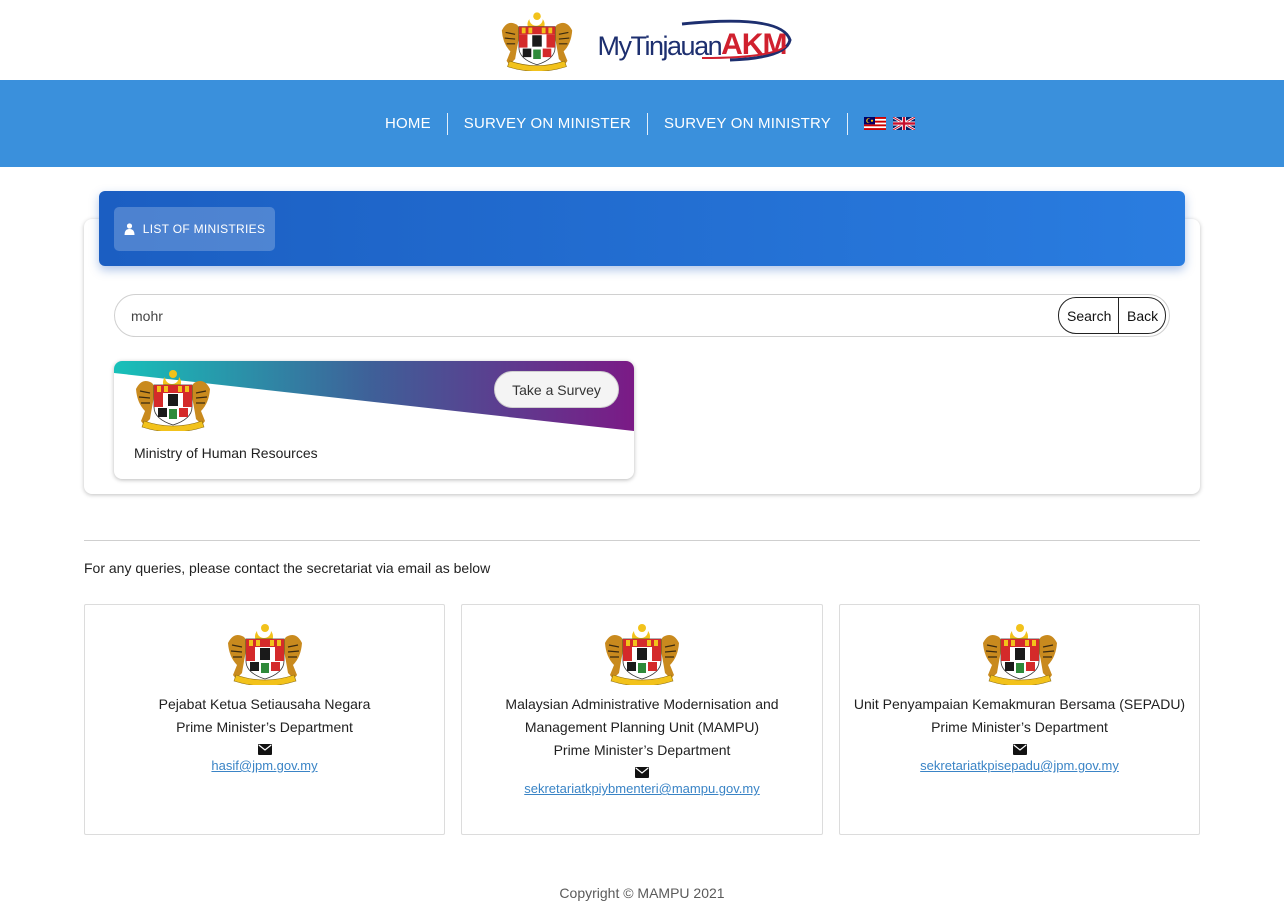 The image size is (1284, 906). I want to click on ministry-name: Ministry of Human Resources, so click(226, 453).